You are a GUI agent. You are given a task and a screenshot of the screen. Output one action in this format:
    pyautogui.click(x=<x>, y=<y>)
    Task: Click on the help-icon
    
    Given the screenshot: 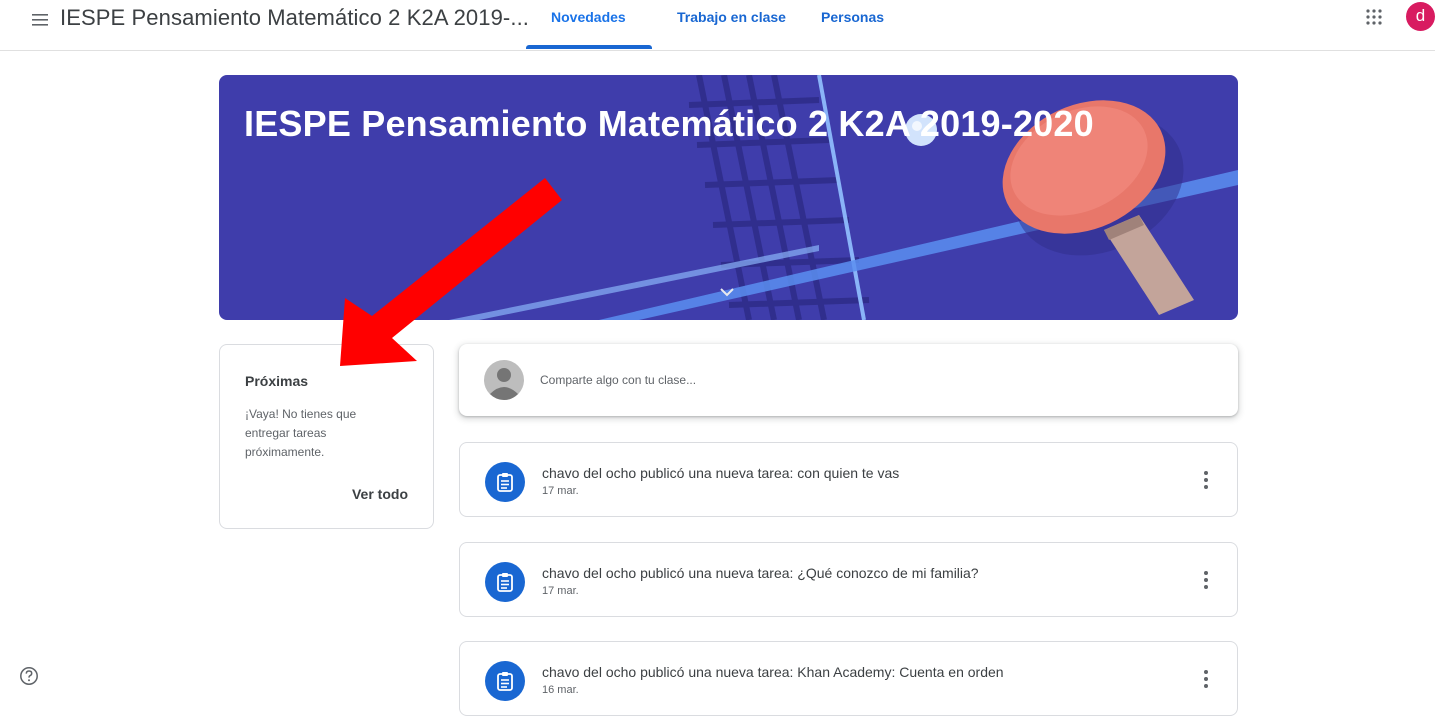 What is the action you would take?
    pyautogui.click(x=29, y=676)
    